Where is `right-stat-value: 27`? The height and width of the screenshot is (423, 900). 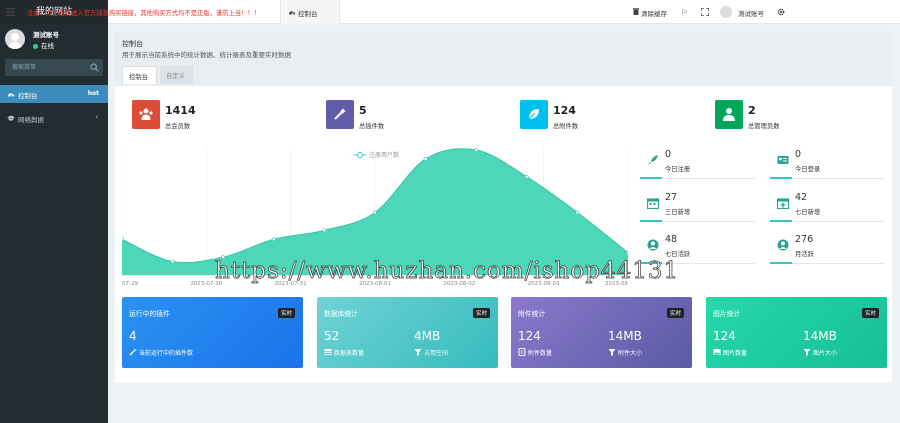 right-stat-value: 27 is located at coordinates (671, 197).